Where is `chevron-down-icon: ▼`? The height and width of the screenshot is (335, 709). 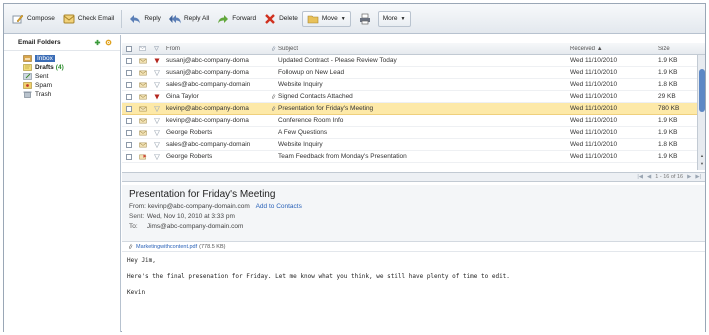
chevron-down-icon: ▼ is located at coordinates (343, 18).